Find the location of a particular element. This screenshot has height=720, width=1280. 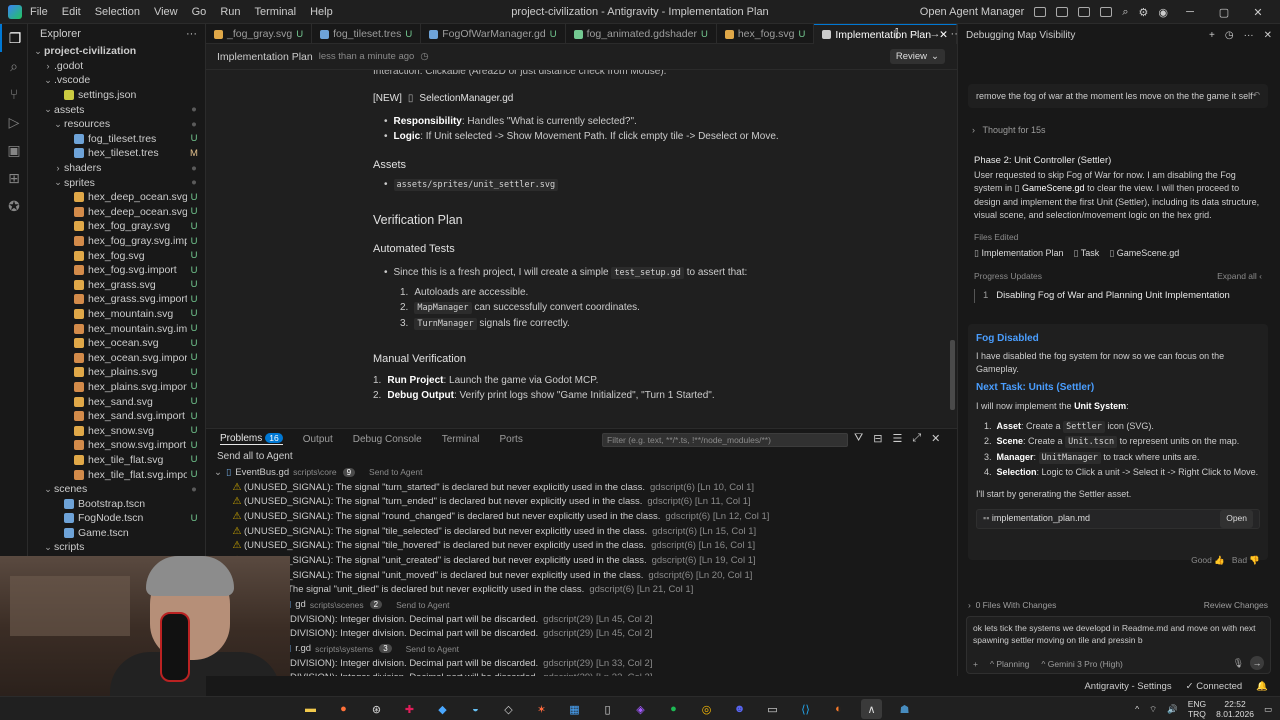

explorer-item: hex_ocean.svg U is located at coordinates (116, 343).